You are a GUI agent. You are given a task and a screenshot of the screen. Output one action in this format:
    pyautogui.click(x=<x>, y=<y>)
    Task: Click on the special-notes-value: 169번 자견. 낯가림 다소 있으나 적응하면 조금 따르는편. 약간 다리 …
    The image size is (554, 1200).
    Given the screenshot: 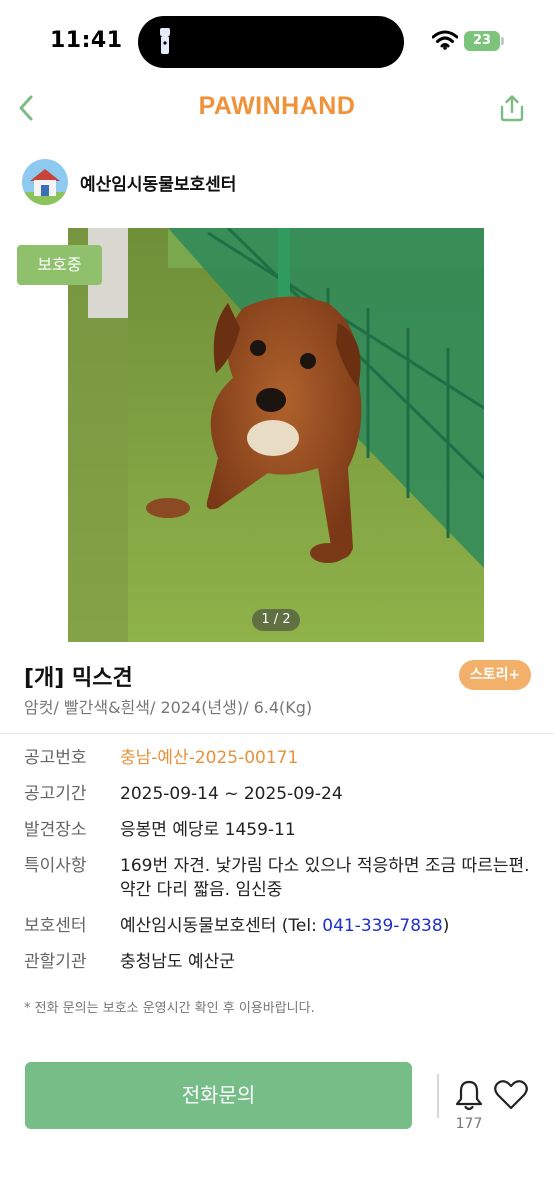 What is the action you would take?
    pyautogui.click(x=325, y=878)
    